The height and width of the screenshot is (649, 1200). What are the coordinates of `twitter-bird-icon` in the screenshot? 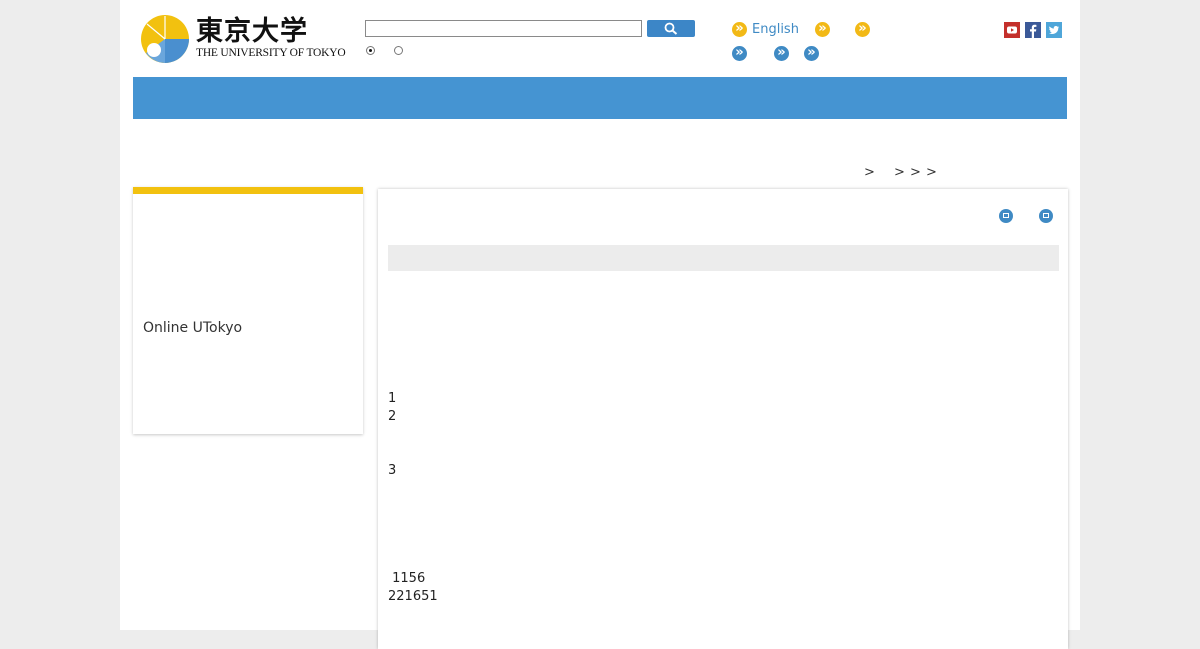 It's located at (1054, 30).